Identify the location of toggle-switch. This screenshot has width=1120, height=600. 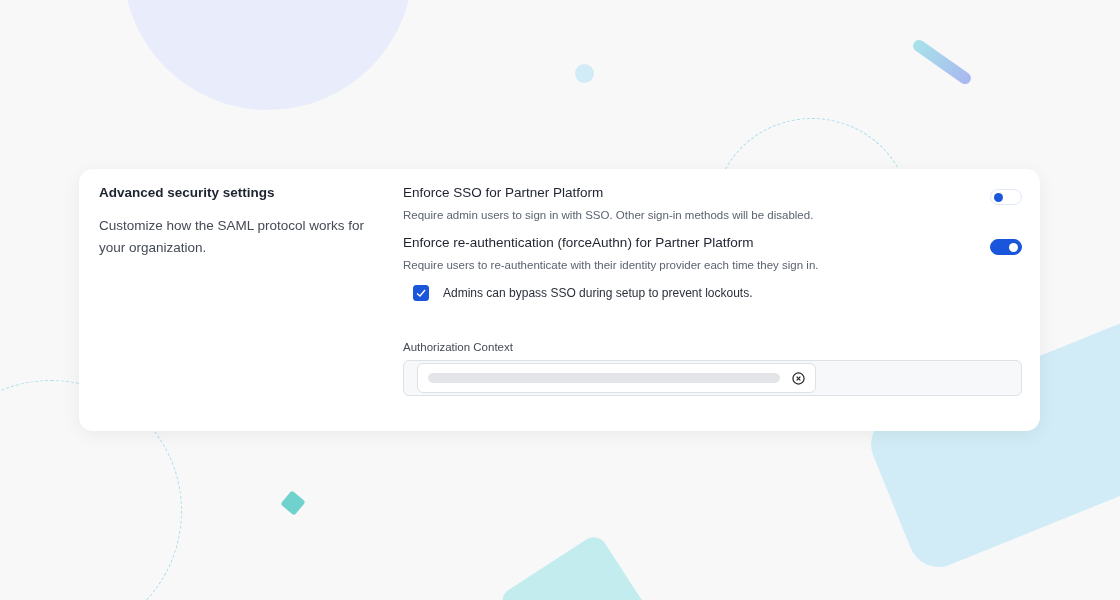
(1006, 247).